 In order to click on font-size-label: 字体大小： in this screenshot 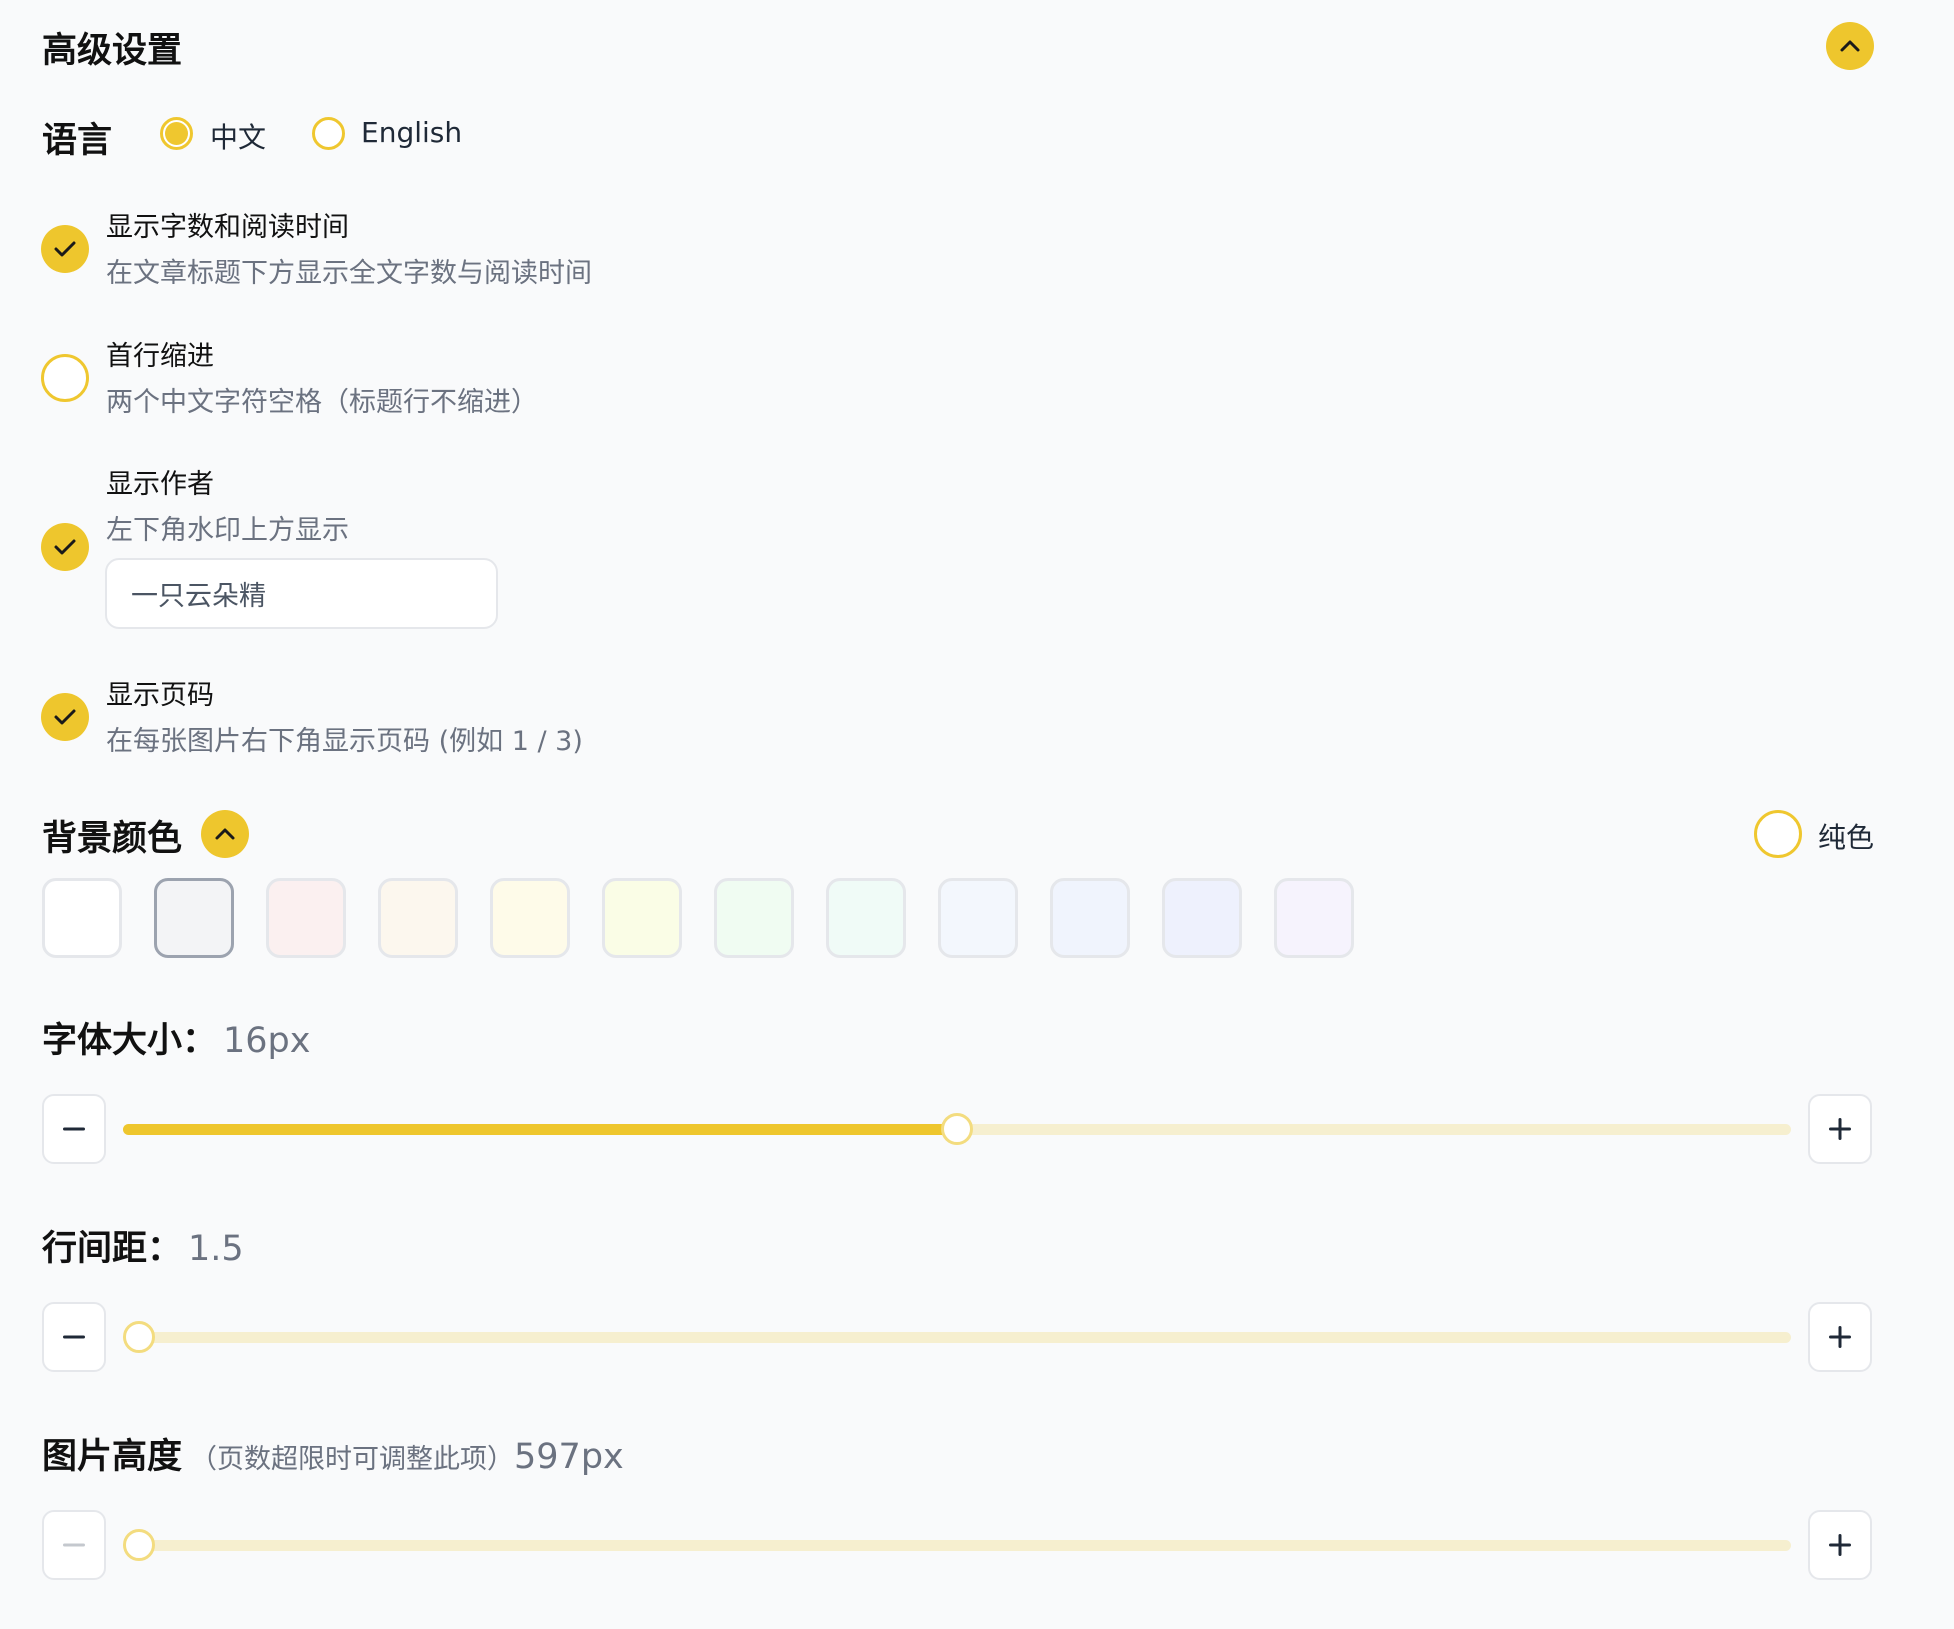, I will do `click(130, 1041)`.